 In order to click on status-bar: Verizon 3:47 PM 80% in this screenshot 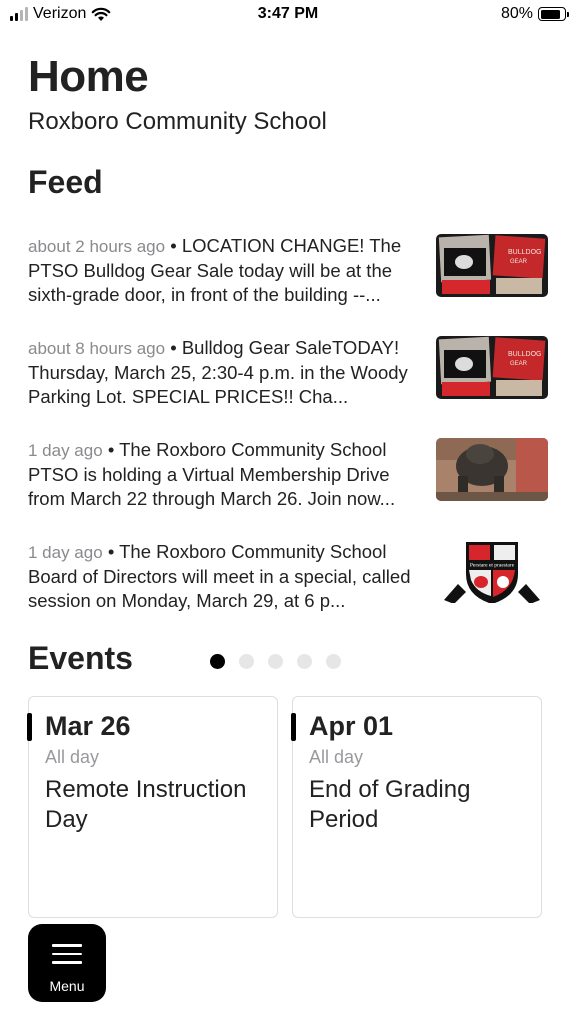, I will do `click(288, 15)`.